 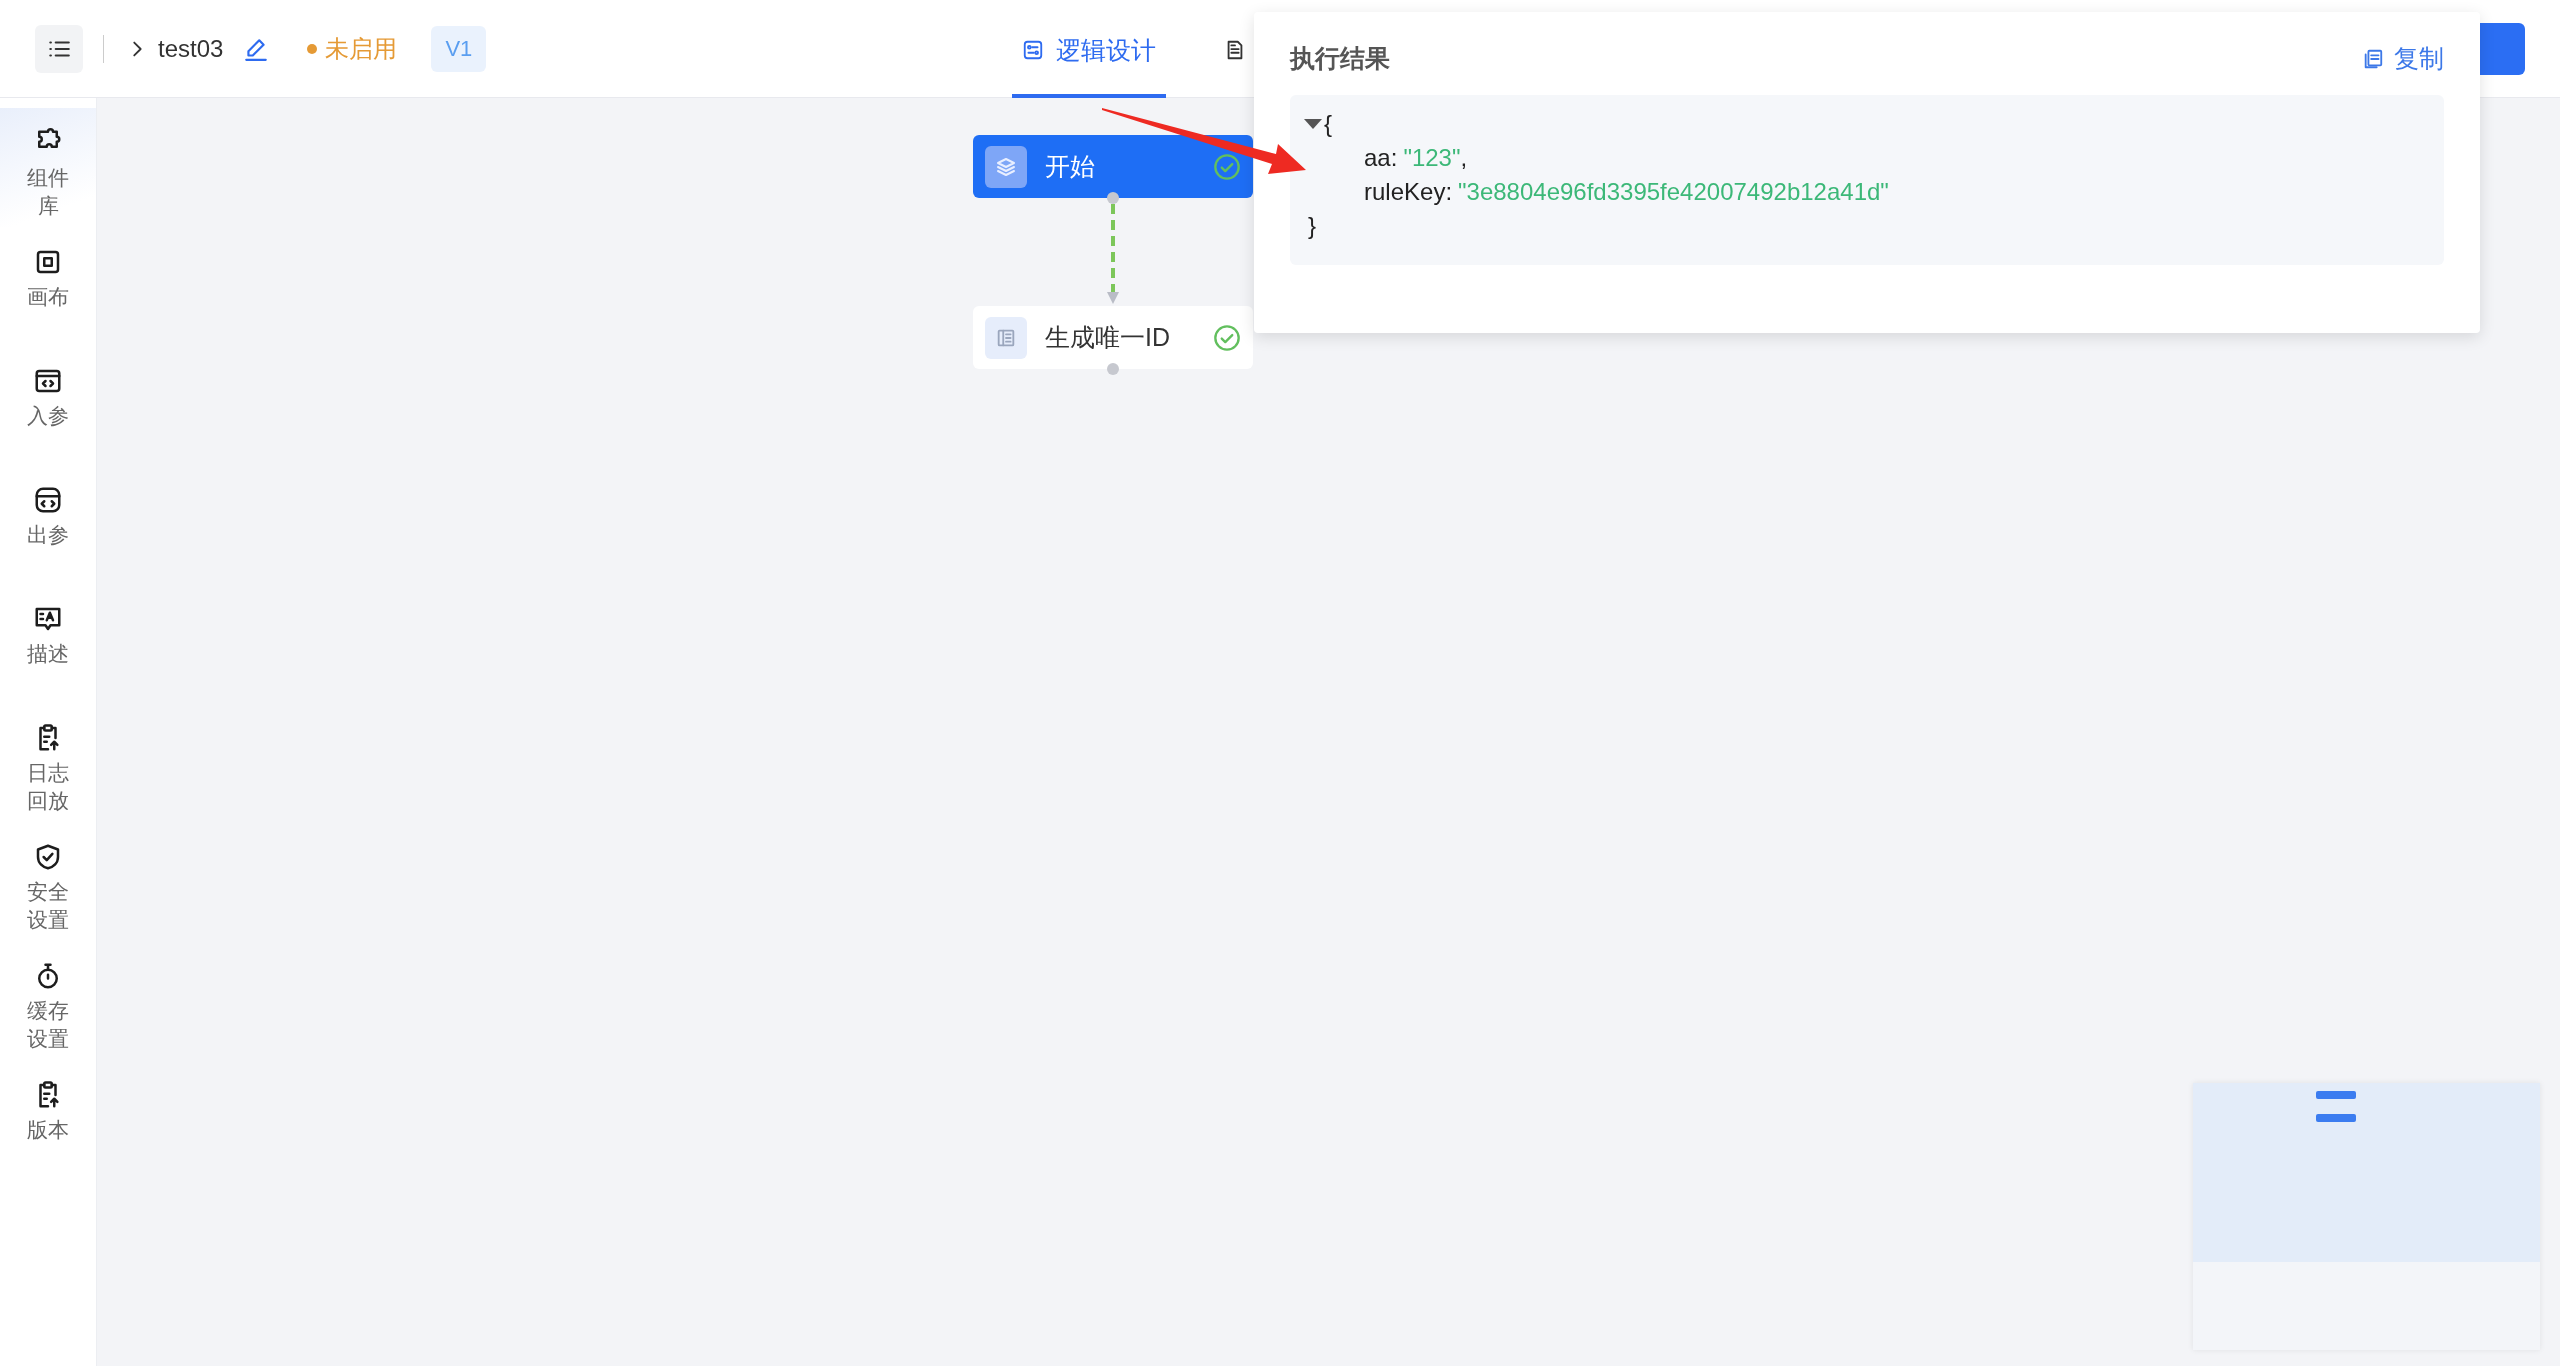 What do you see at coordinates (1464, 158) in the screenshot?
I see `json-comma: ,` at bounding box center [1464, 158].